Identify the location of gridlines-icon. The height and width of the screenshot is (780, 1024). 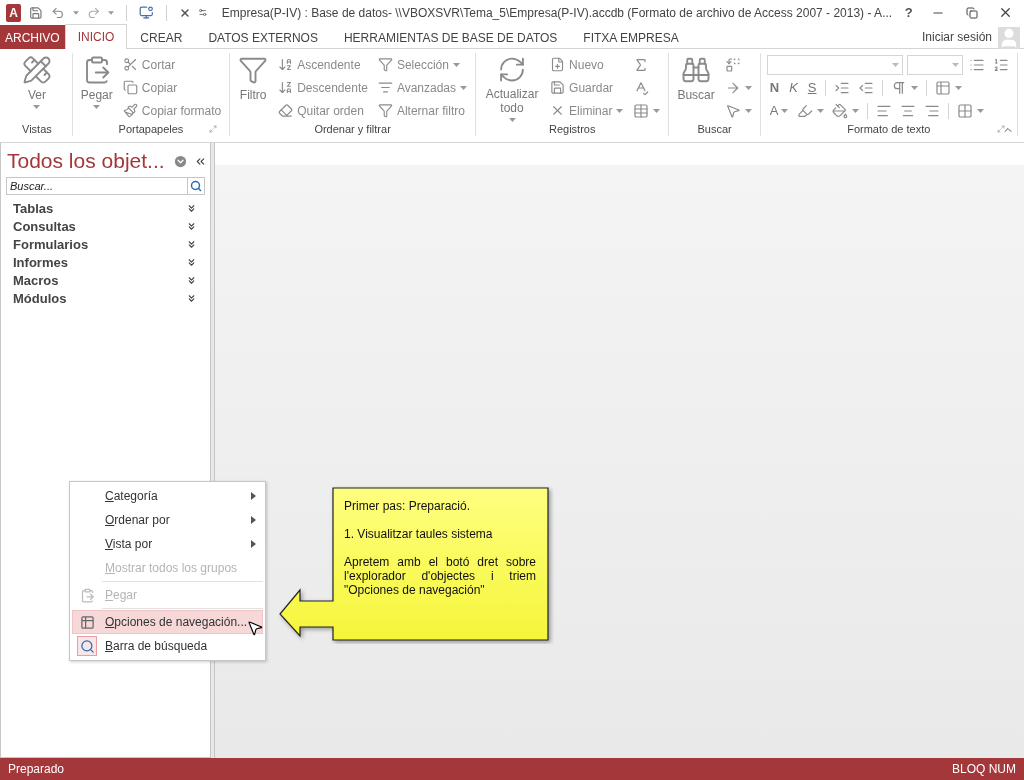
(943, 87).